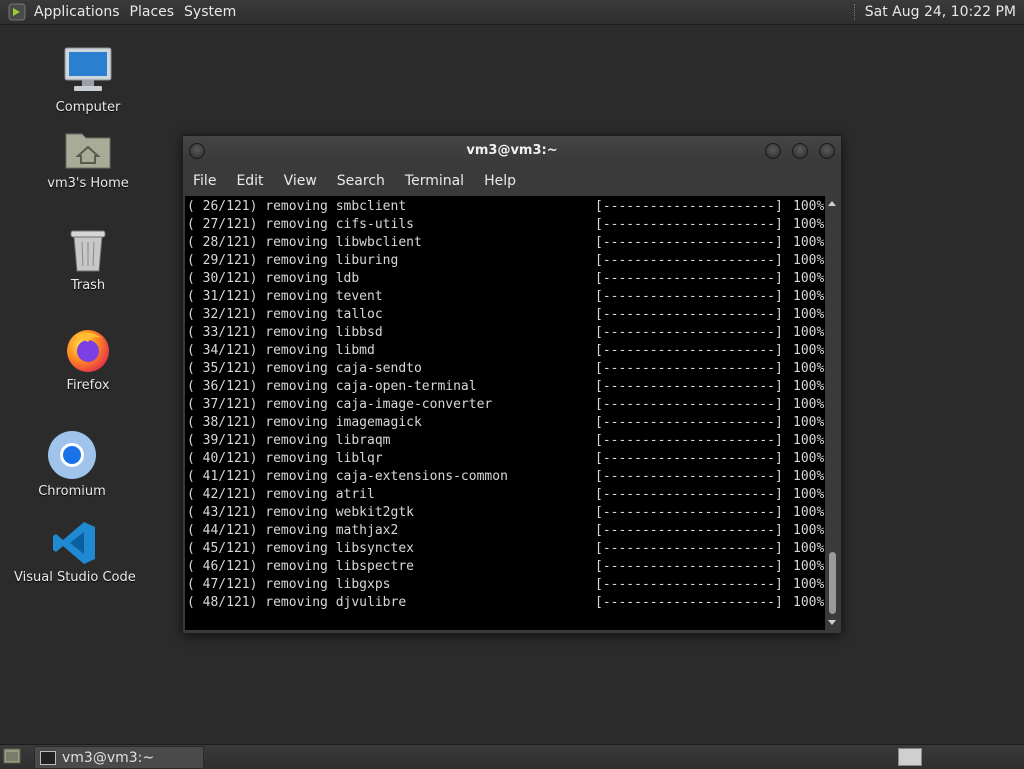 This screenshot has height=769, width=1024. Describe the element at coordinates (155, 12) in the screenshot. I see `places-menu: Places` at that location.